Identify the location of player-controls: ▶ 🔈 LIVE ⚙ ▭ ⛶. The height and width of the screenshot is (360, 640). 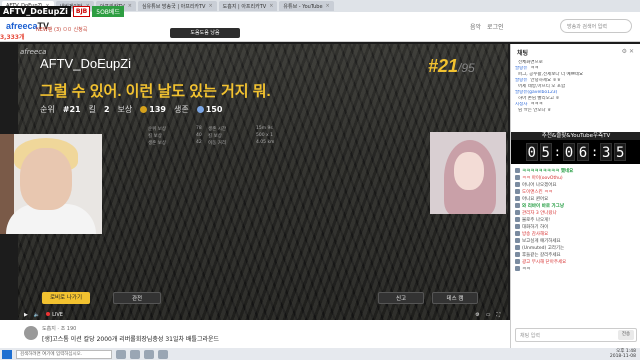
(263, 315).